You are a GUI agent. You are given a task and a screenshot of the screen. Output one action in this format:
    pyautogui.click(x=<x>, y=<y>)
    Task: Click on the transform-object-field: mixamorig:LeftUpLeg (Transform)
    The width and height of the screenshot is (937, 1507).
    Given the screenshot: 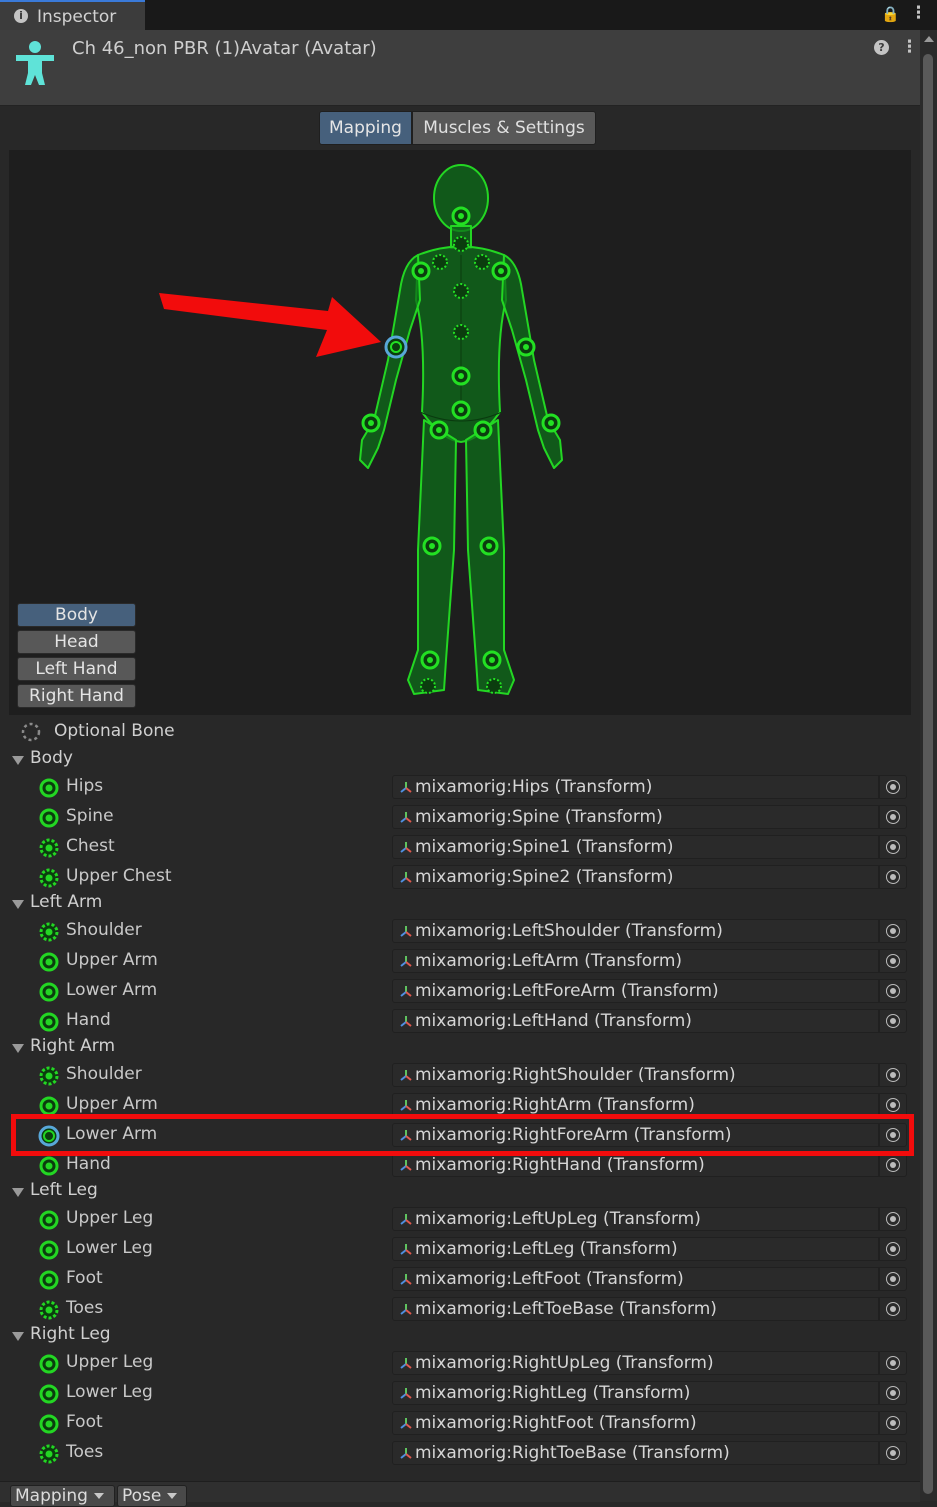 What is the action you would take?
    pyautogui.click(x=635, y=1219)
    